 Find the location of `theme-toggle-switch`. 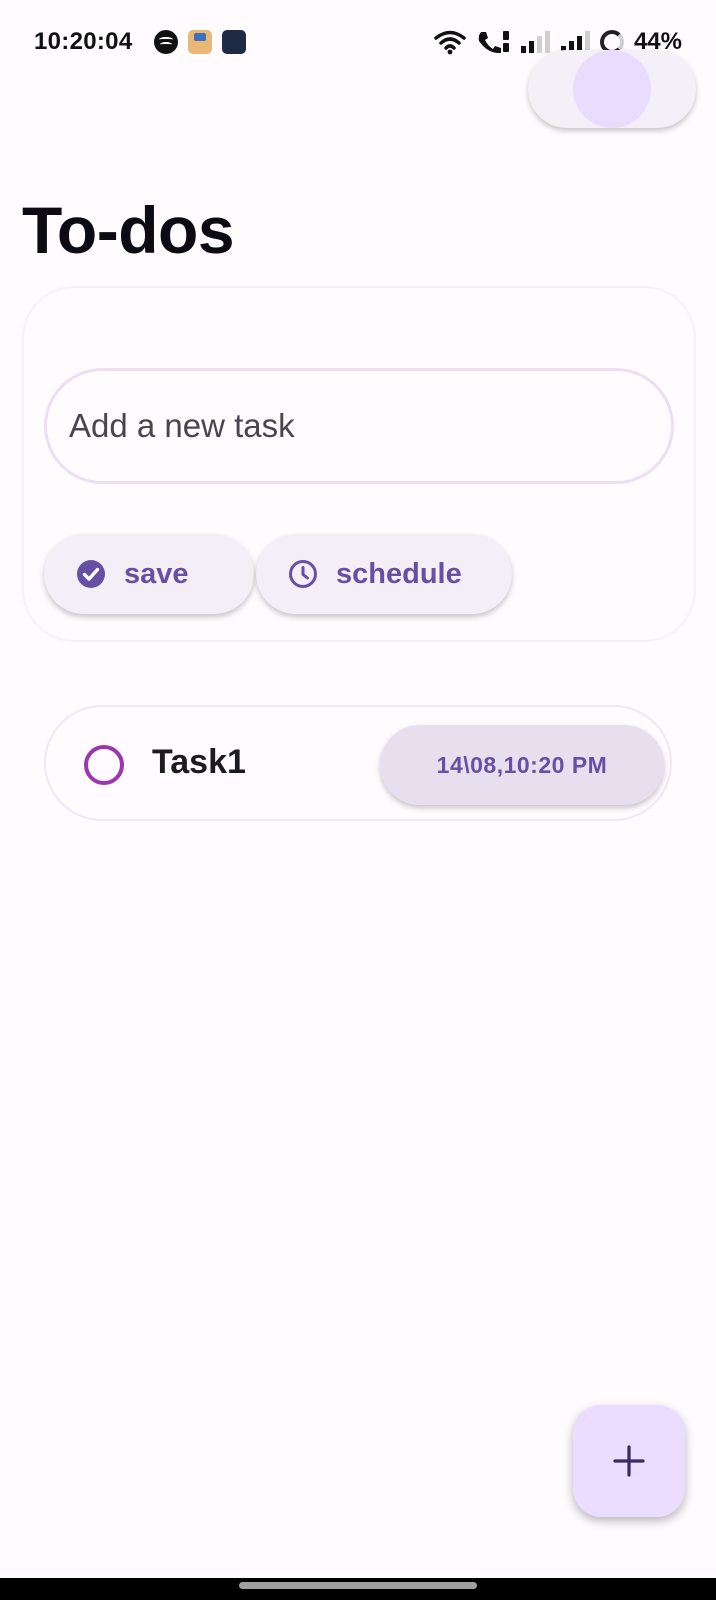

theme-toggle-switch is located at coordinates (612, 89).